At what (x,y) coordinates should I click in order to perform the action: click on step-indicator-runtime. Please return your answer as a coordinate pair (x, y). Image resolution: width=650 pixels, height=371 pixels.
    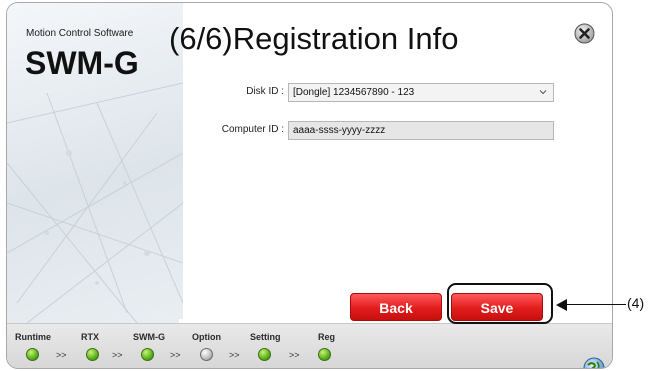
    Looking at the image, I should click on (32, 354).